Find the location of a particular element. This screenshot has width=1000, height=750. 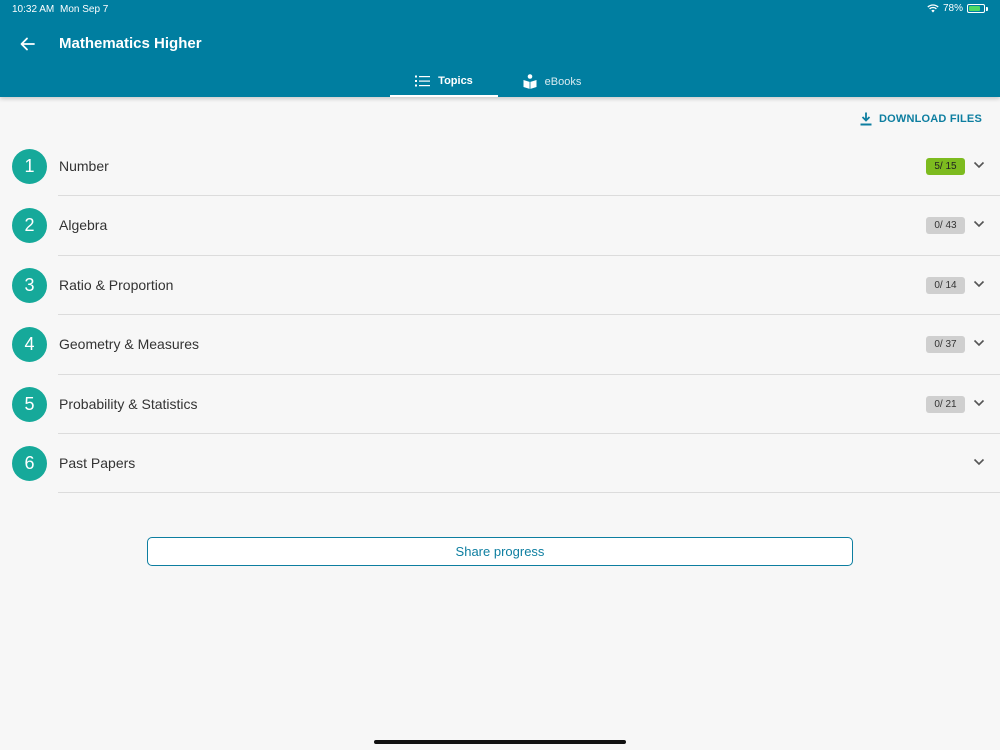

row-divider is located at coordinates (529, 493).